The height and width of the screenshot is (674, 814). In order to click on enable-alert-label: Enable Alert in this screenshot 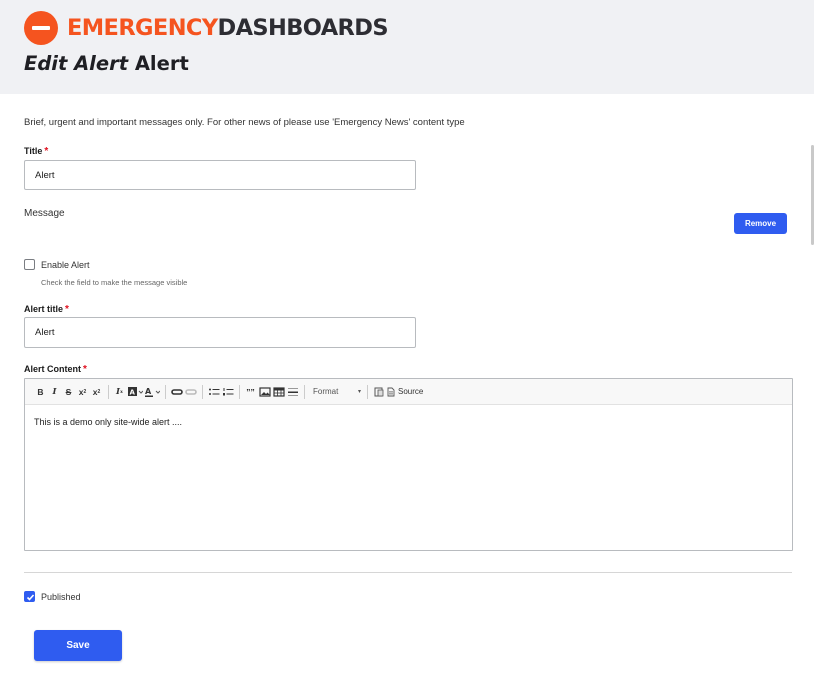, I will do `click(65, 265)`.